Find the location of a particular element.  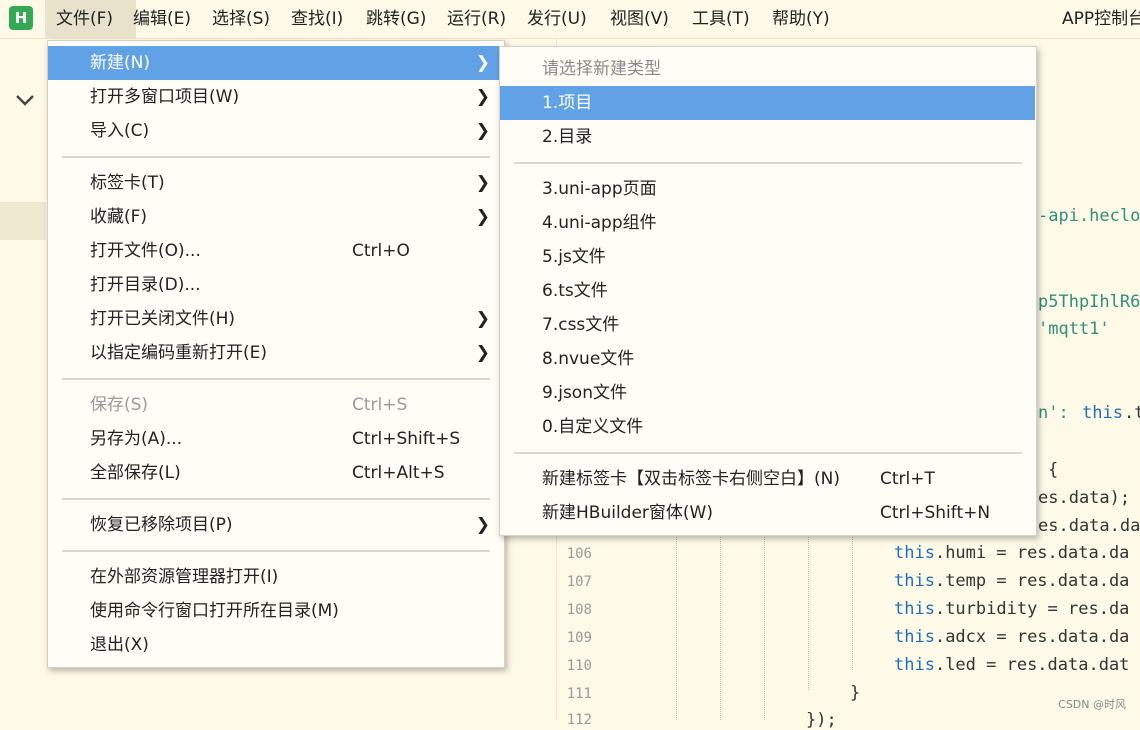

code-fragment: p5ThpIhlR6 is located at coordinates (1089, 302).